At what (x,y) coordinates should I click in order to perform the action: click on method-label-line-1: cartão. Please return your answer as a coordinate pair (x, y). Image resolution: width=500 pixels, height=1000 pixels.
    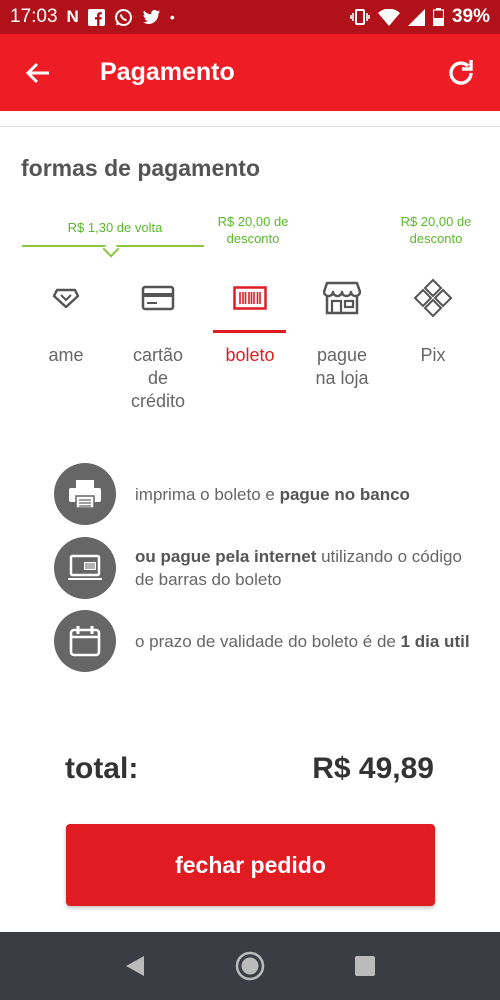
    Looking at the image, I should click on (158, 355).